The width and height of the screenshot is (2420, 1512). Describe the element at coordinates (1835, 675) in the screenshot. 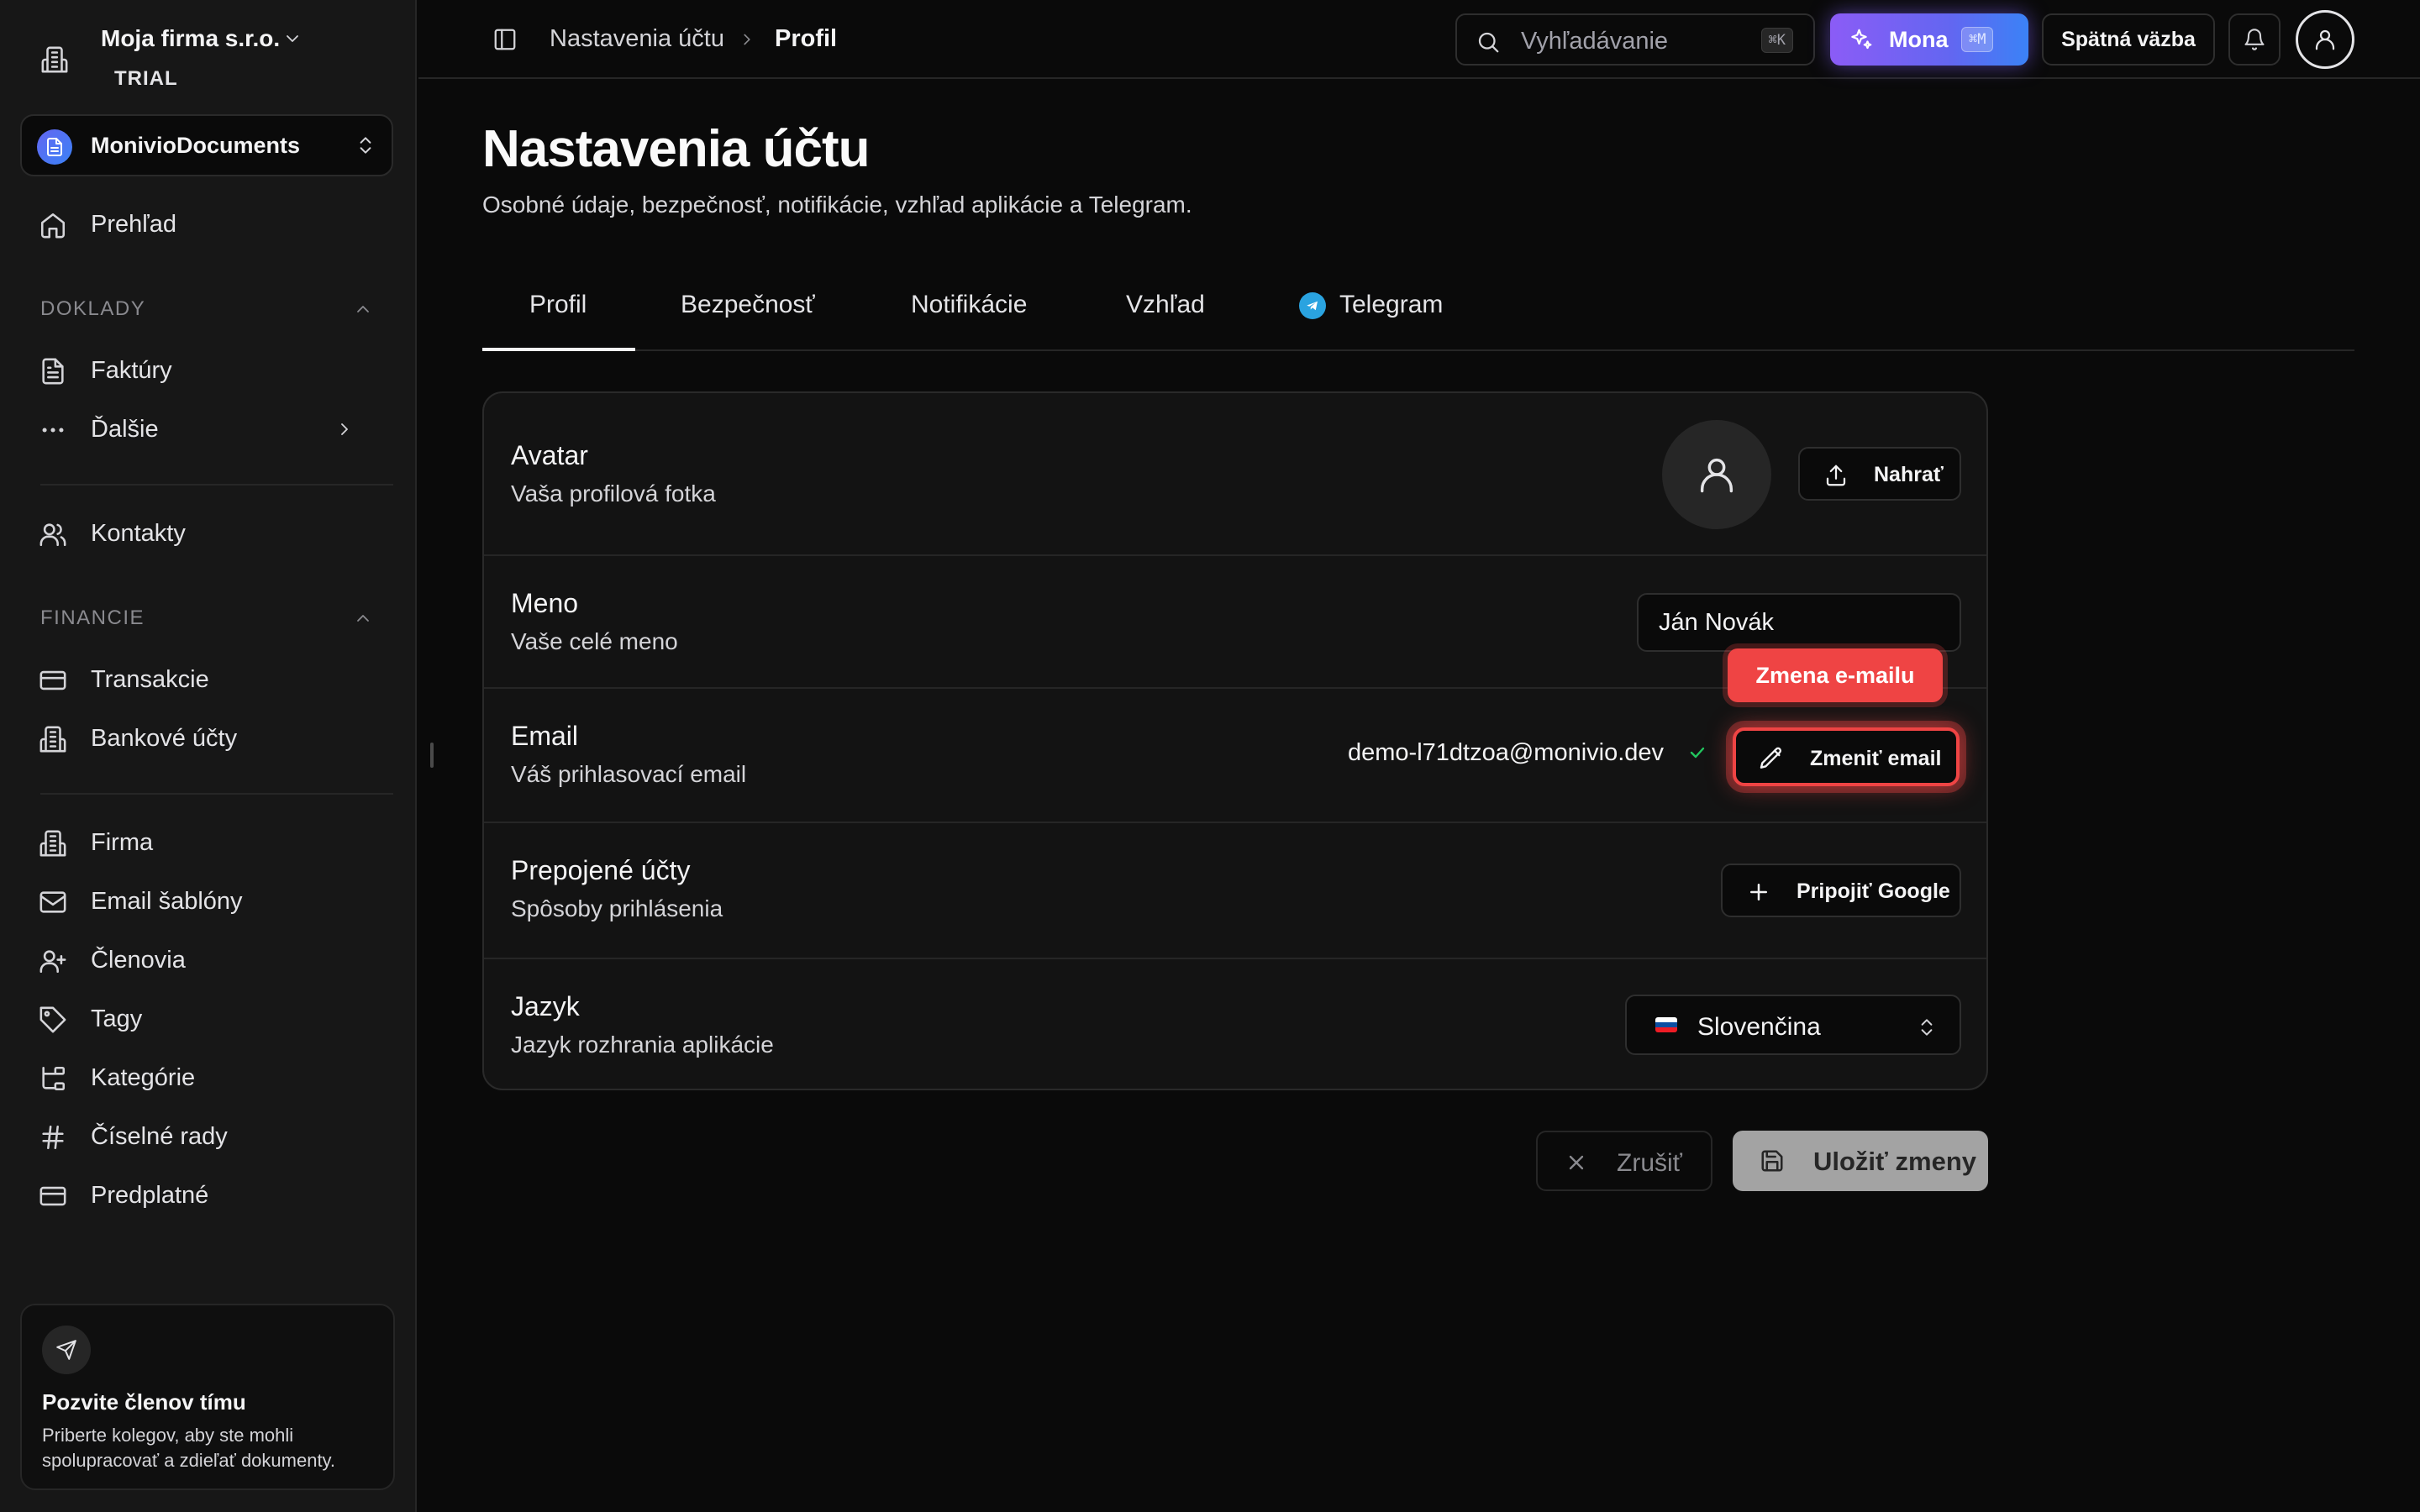

I see `change-email-tooltip: Zmena e-mailu` at that location.